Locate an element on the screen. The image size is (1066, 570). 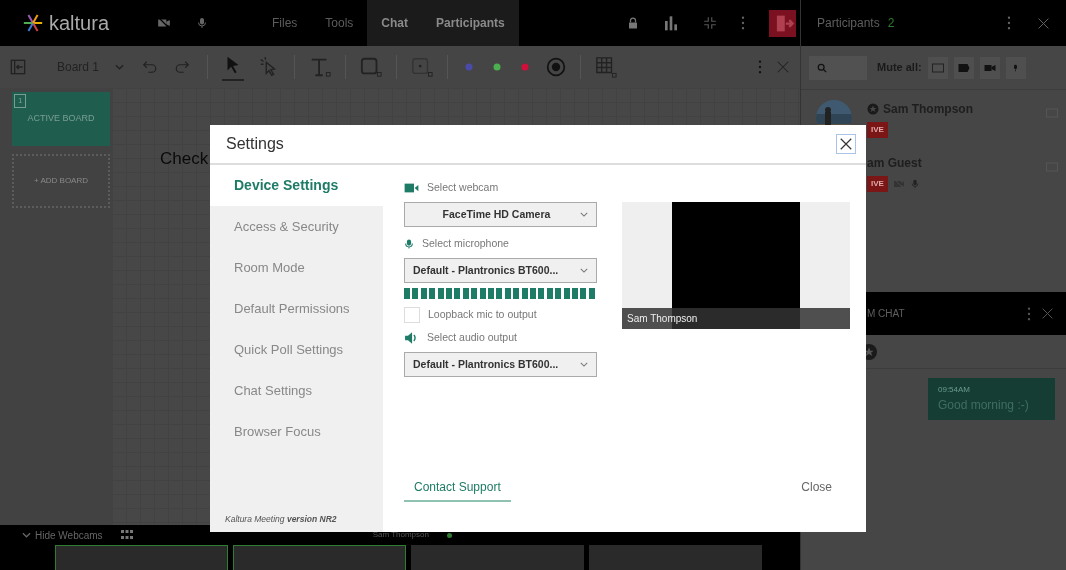
screen-icon is located at coordinates (937, 67).